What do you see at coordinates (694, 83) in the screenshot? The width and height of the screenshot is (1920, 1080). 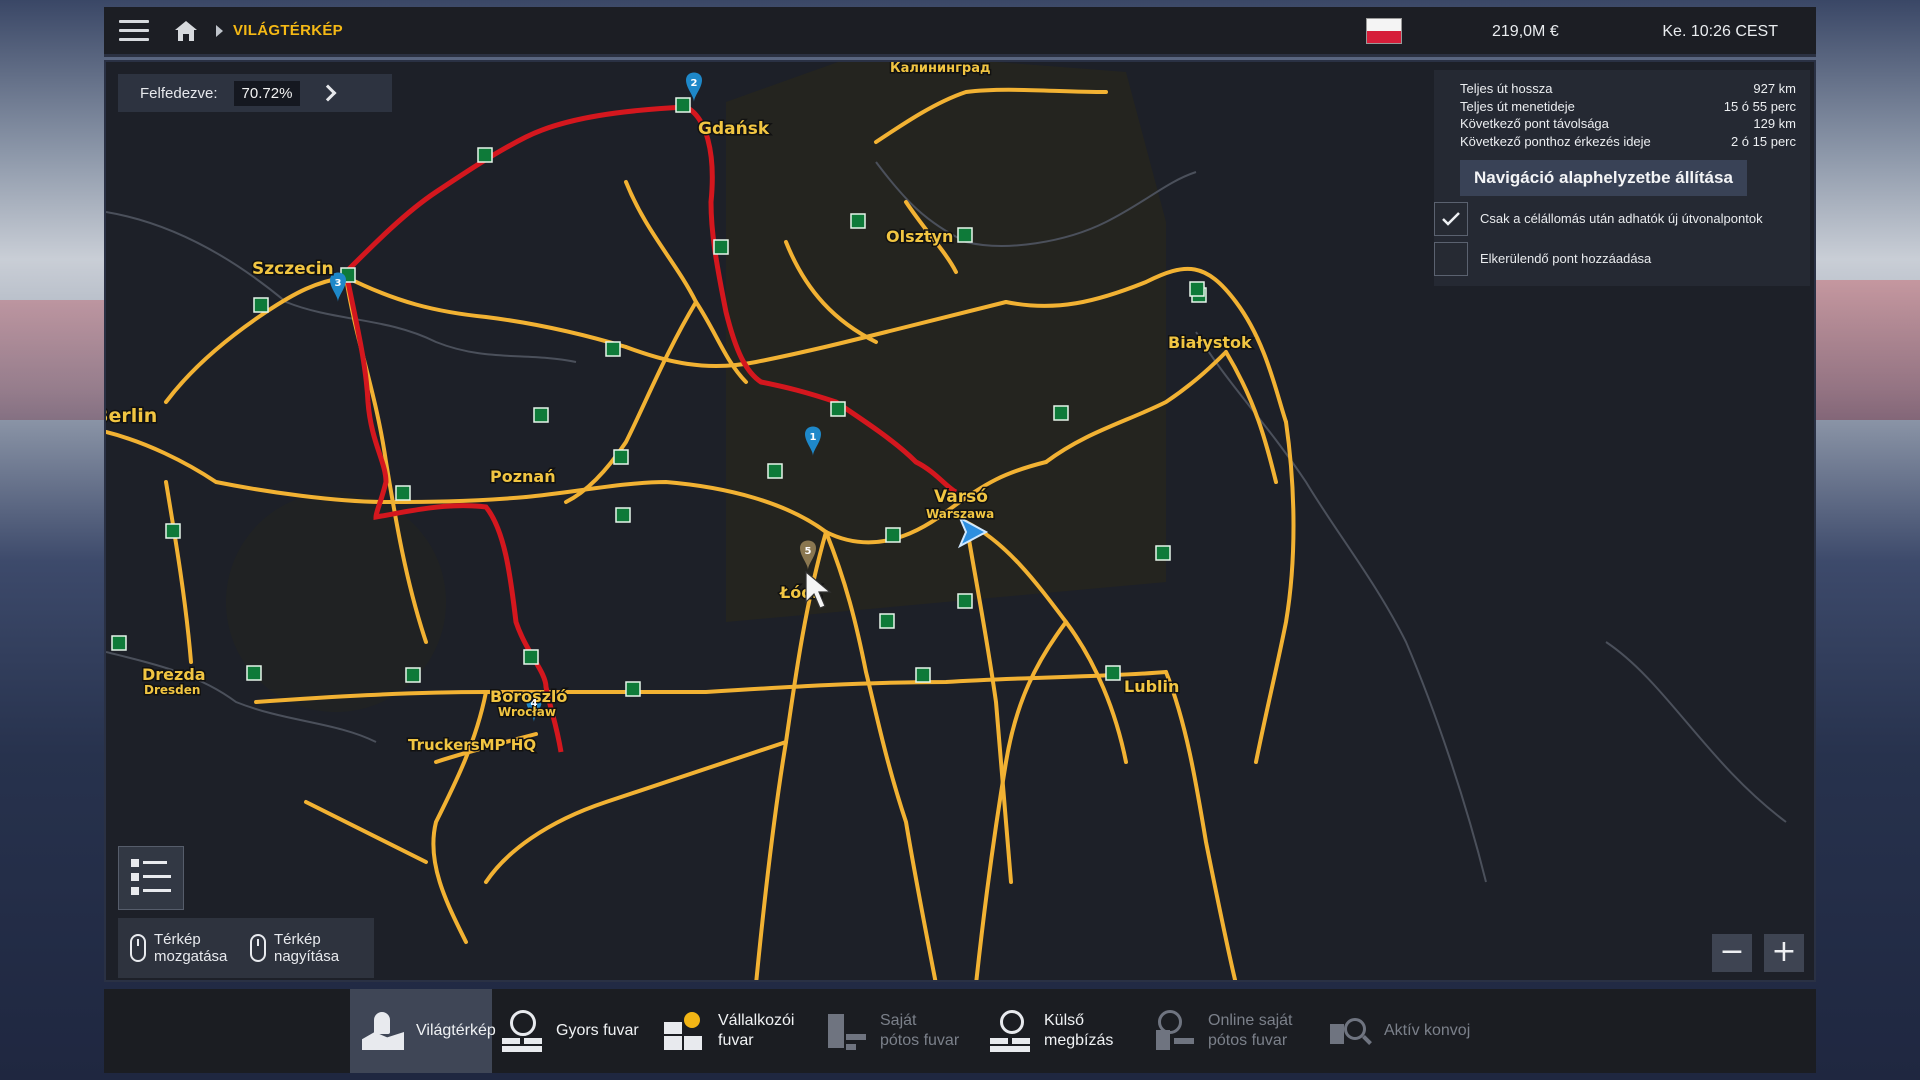 I see `waypoint-number: 2` at bounding box center [694, 83].